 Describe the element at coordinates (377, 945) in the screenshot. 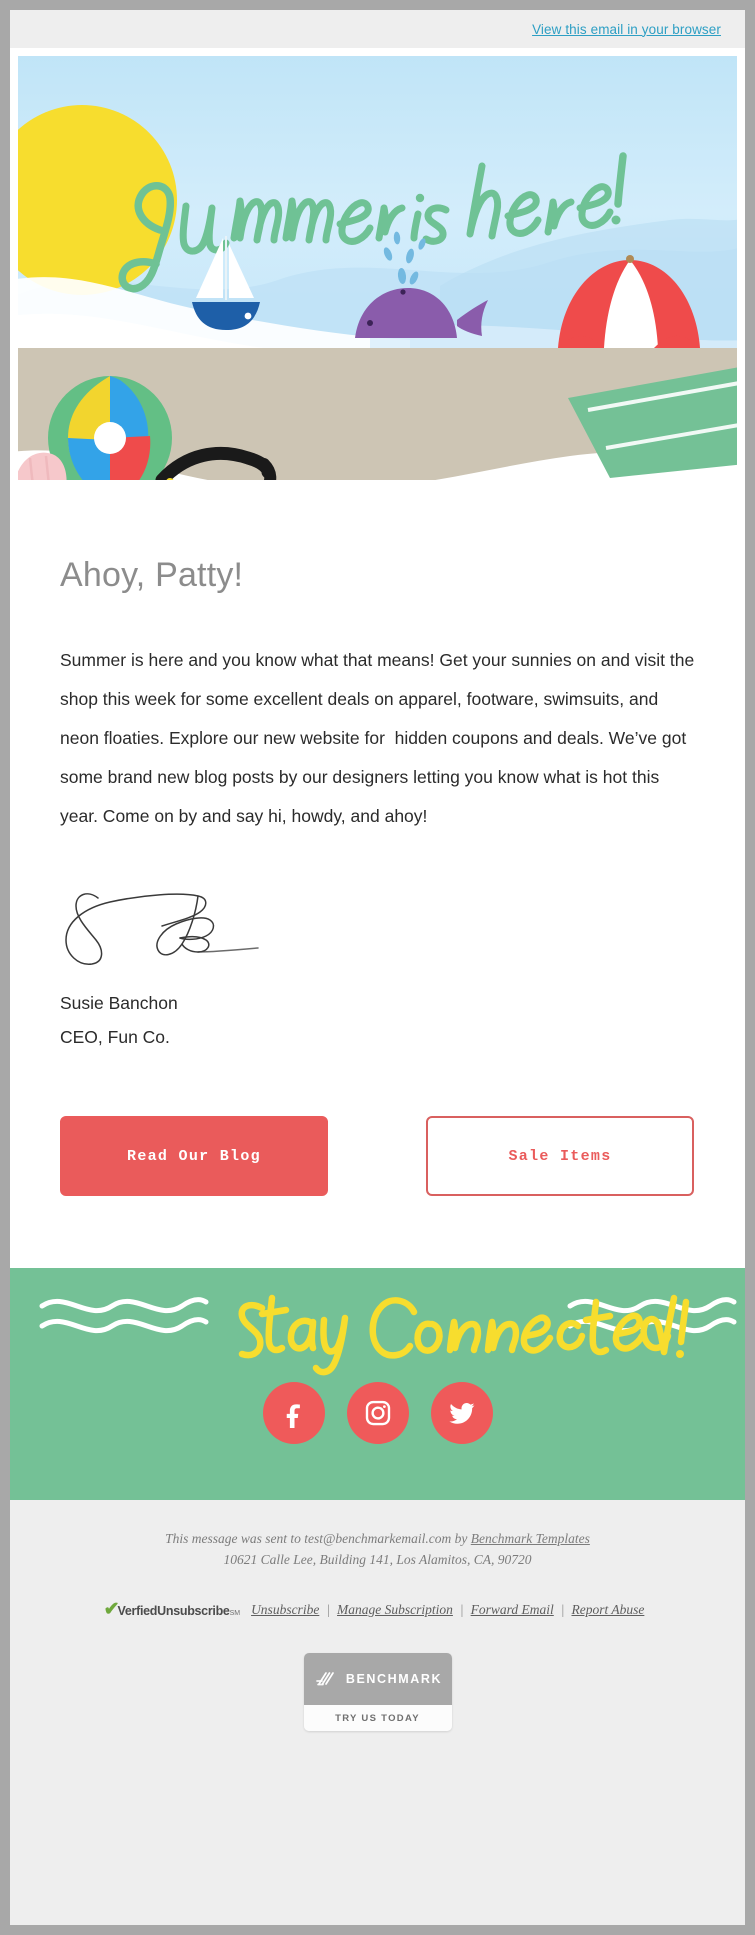

I see `signature-block: Susie Banchon CEO, Fun Co.` at that location.